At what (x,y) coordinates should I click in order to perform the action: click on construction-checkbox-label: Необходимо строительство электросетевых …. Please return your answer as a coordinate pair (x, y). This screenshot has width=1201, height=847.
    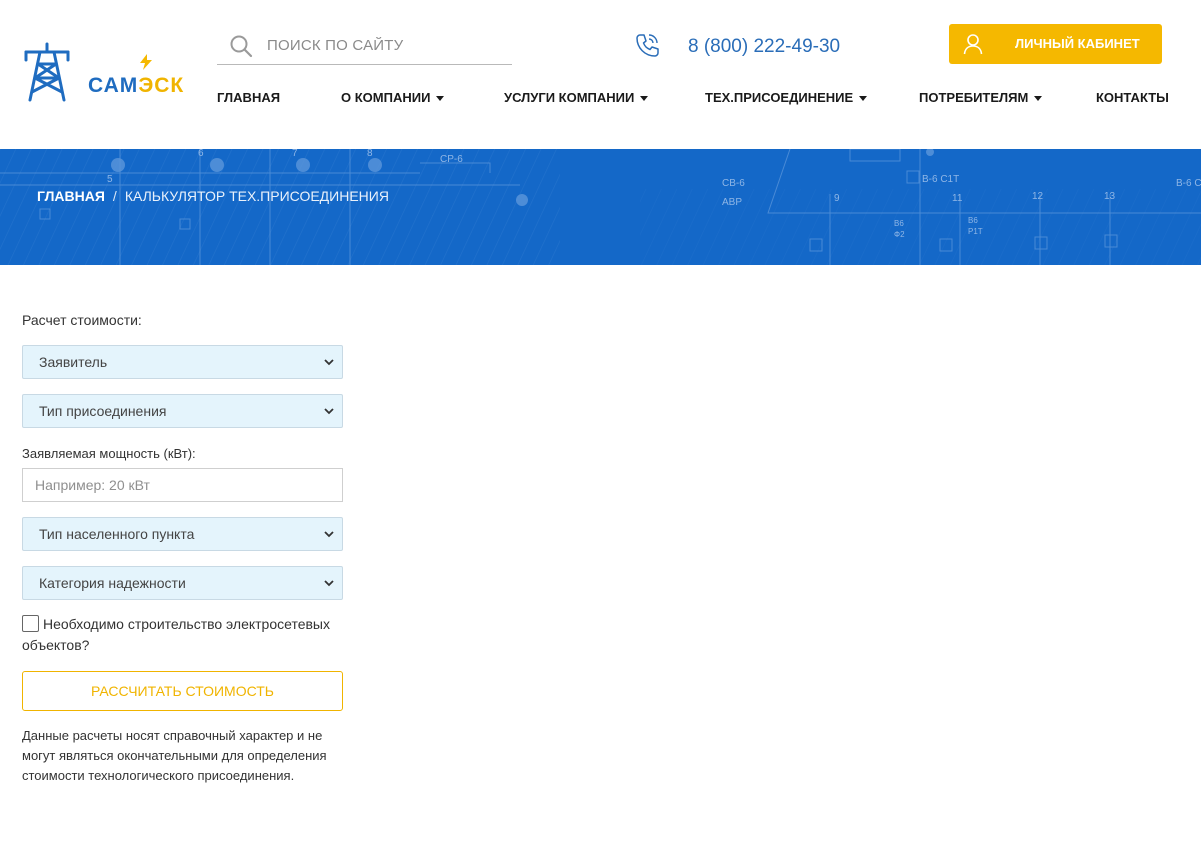
    Looking at the image, I should click on (176, 634).